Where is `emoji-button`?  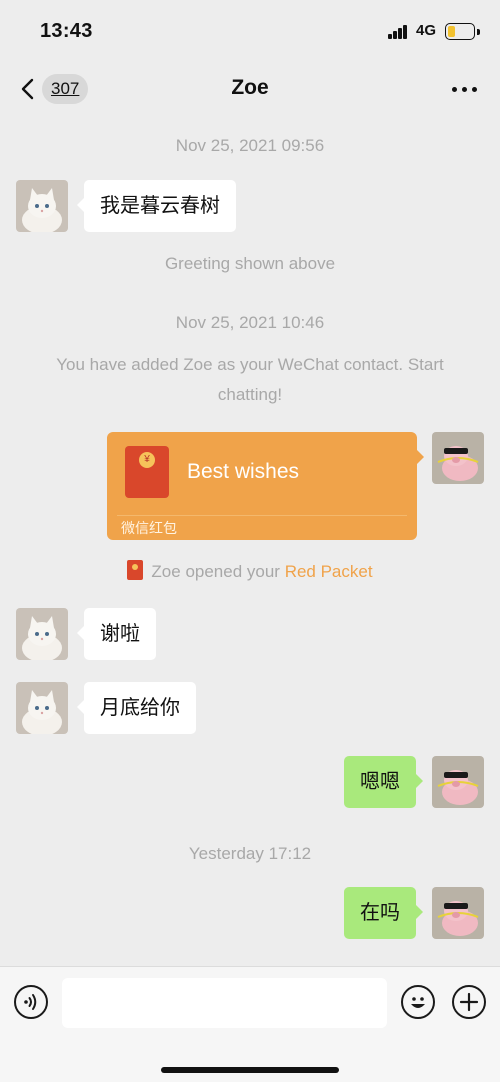 emoji-button is located at coordinates (418, 1002).